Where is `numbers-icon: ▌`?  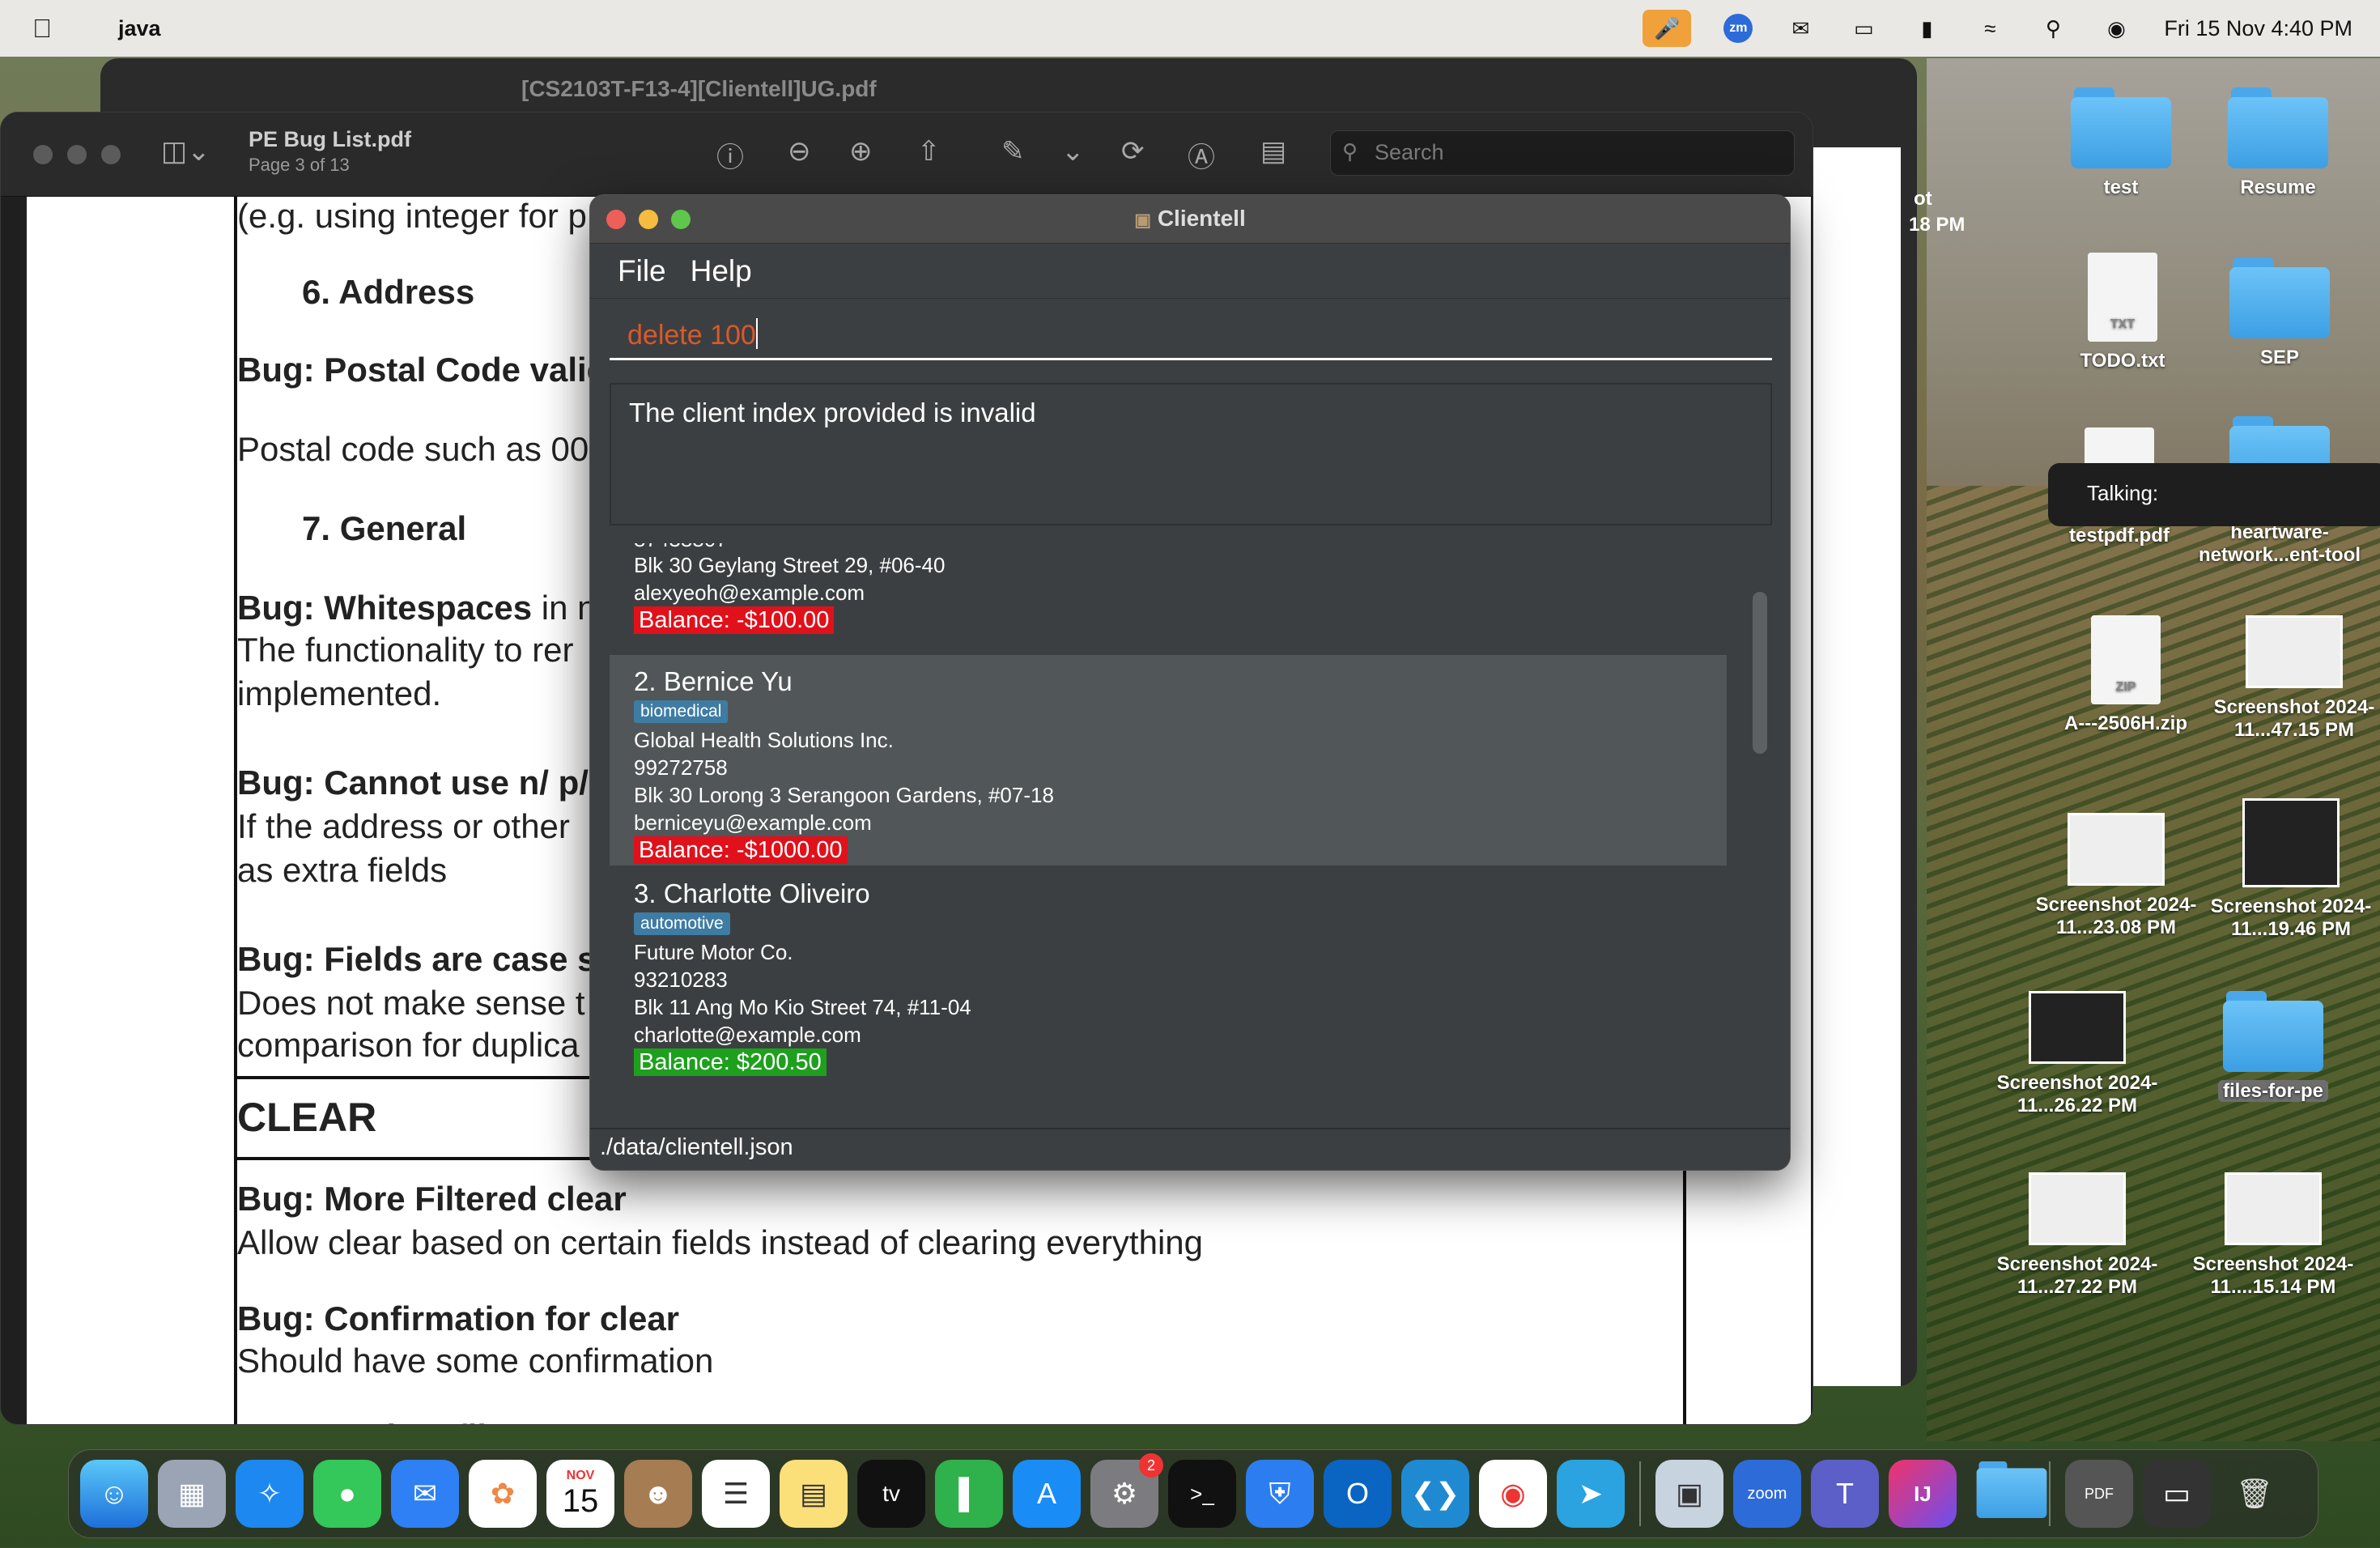
numbers-icon: ▌ is located at coordinates (969, 1494).